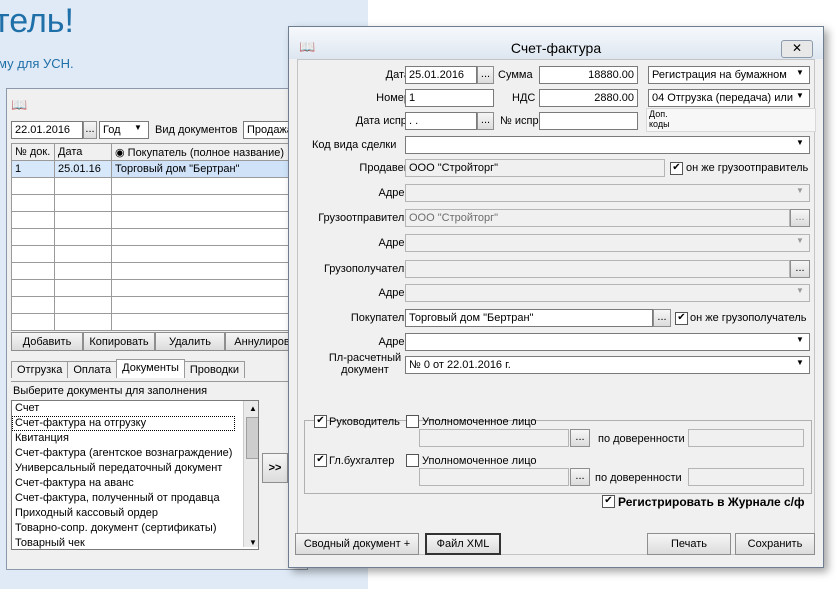  I want to click on extra-codes-box: Доп. коды, so click(731, 120).